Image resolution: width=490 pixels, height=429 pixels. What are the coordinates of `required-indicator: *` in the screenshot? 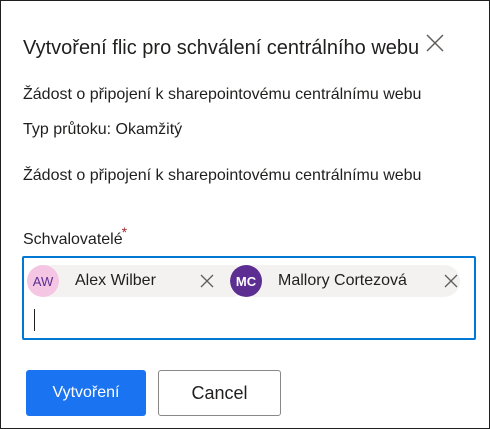 It's located at (124, 232).